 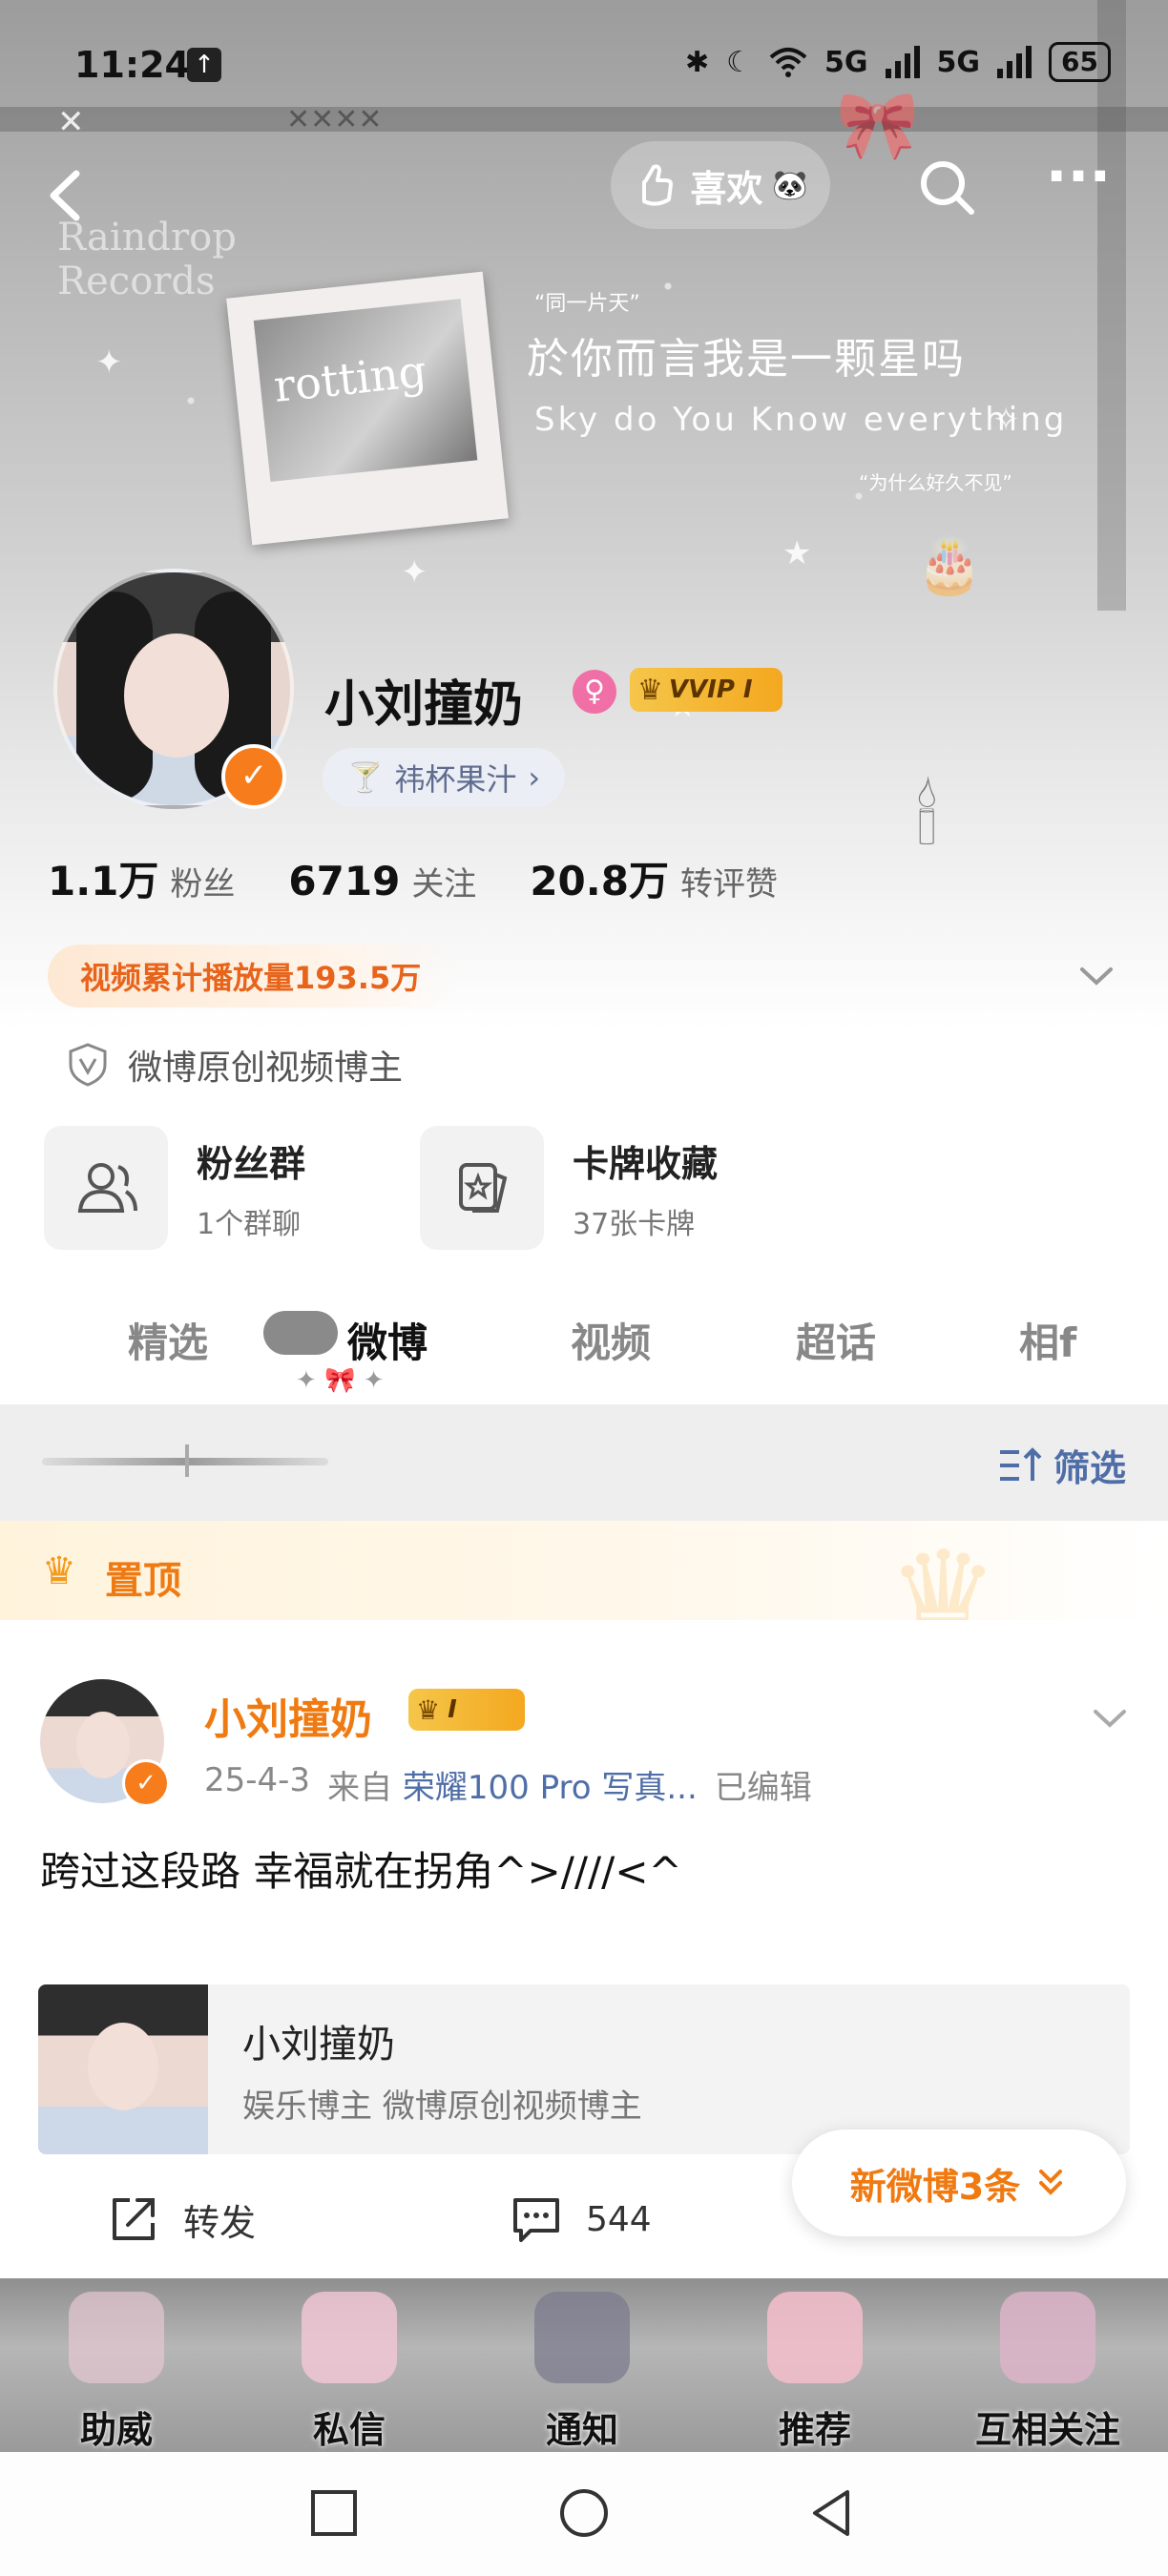 I want to click on stat-label: 关注, so click(x=444, y=884).